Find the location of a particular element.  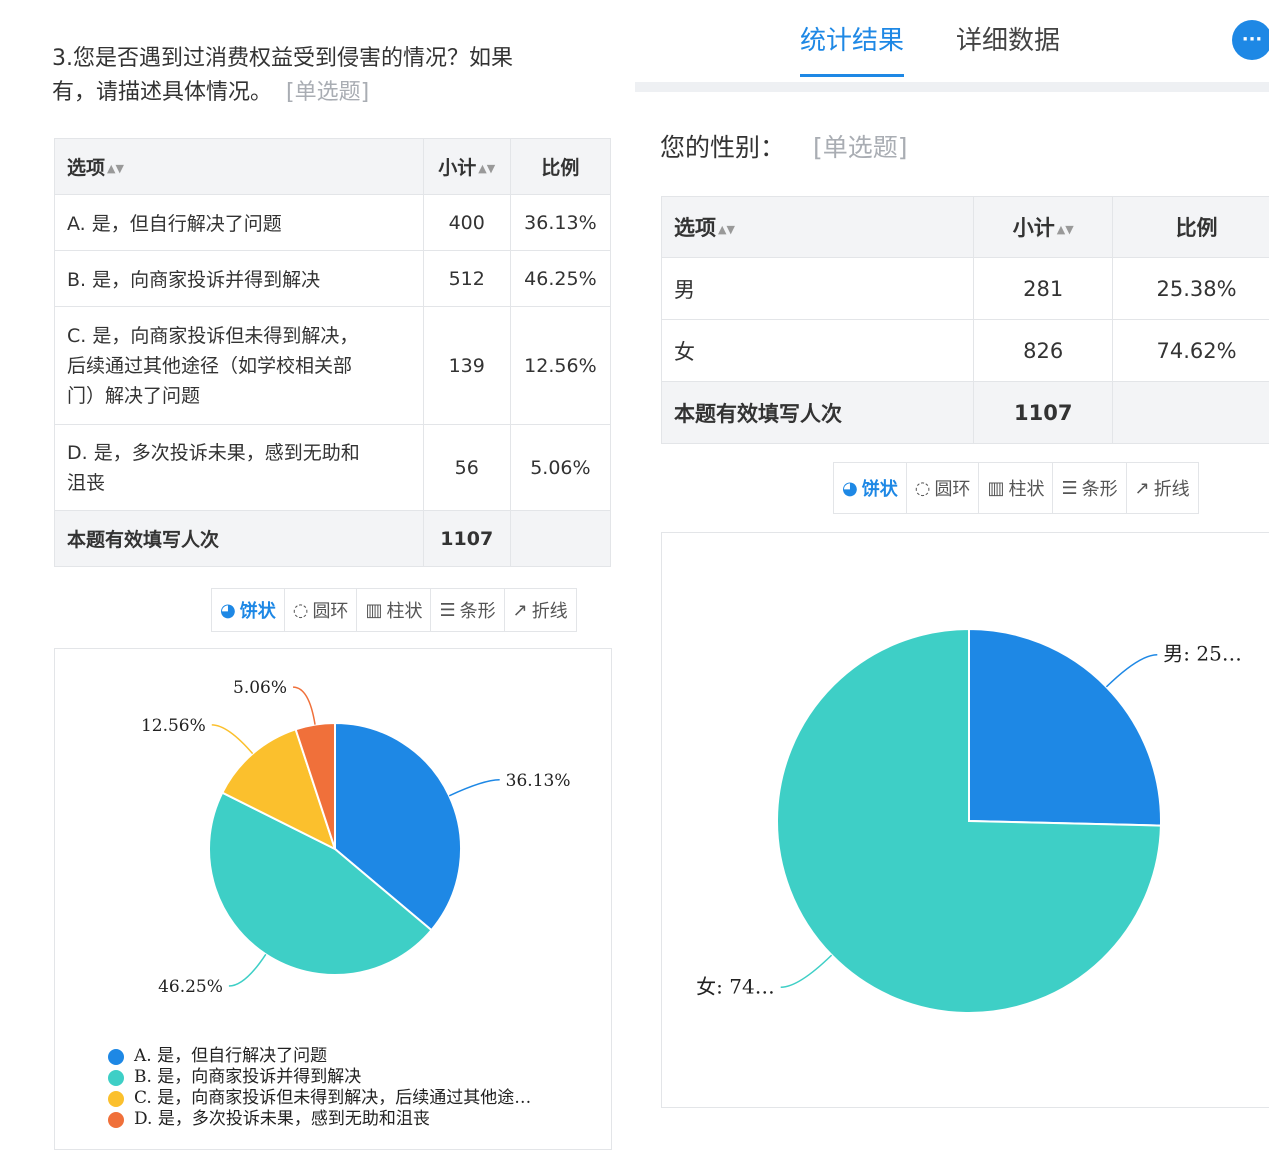

count-cell: 826 is located at coordinates (1043, 351).